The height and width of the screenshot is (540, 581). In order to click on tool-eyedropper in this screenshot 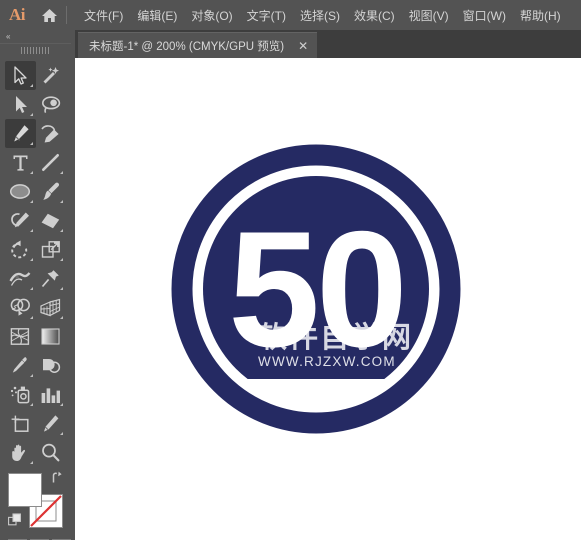, I will do `click(20, 365)`.